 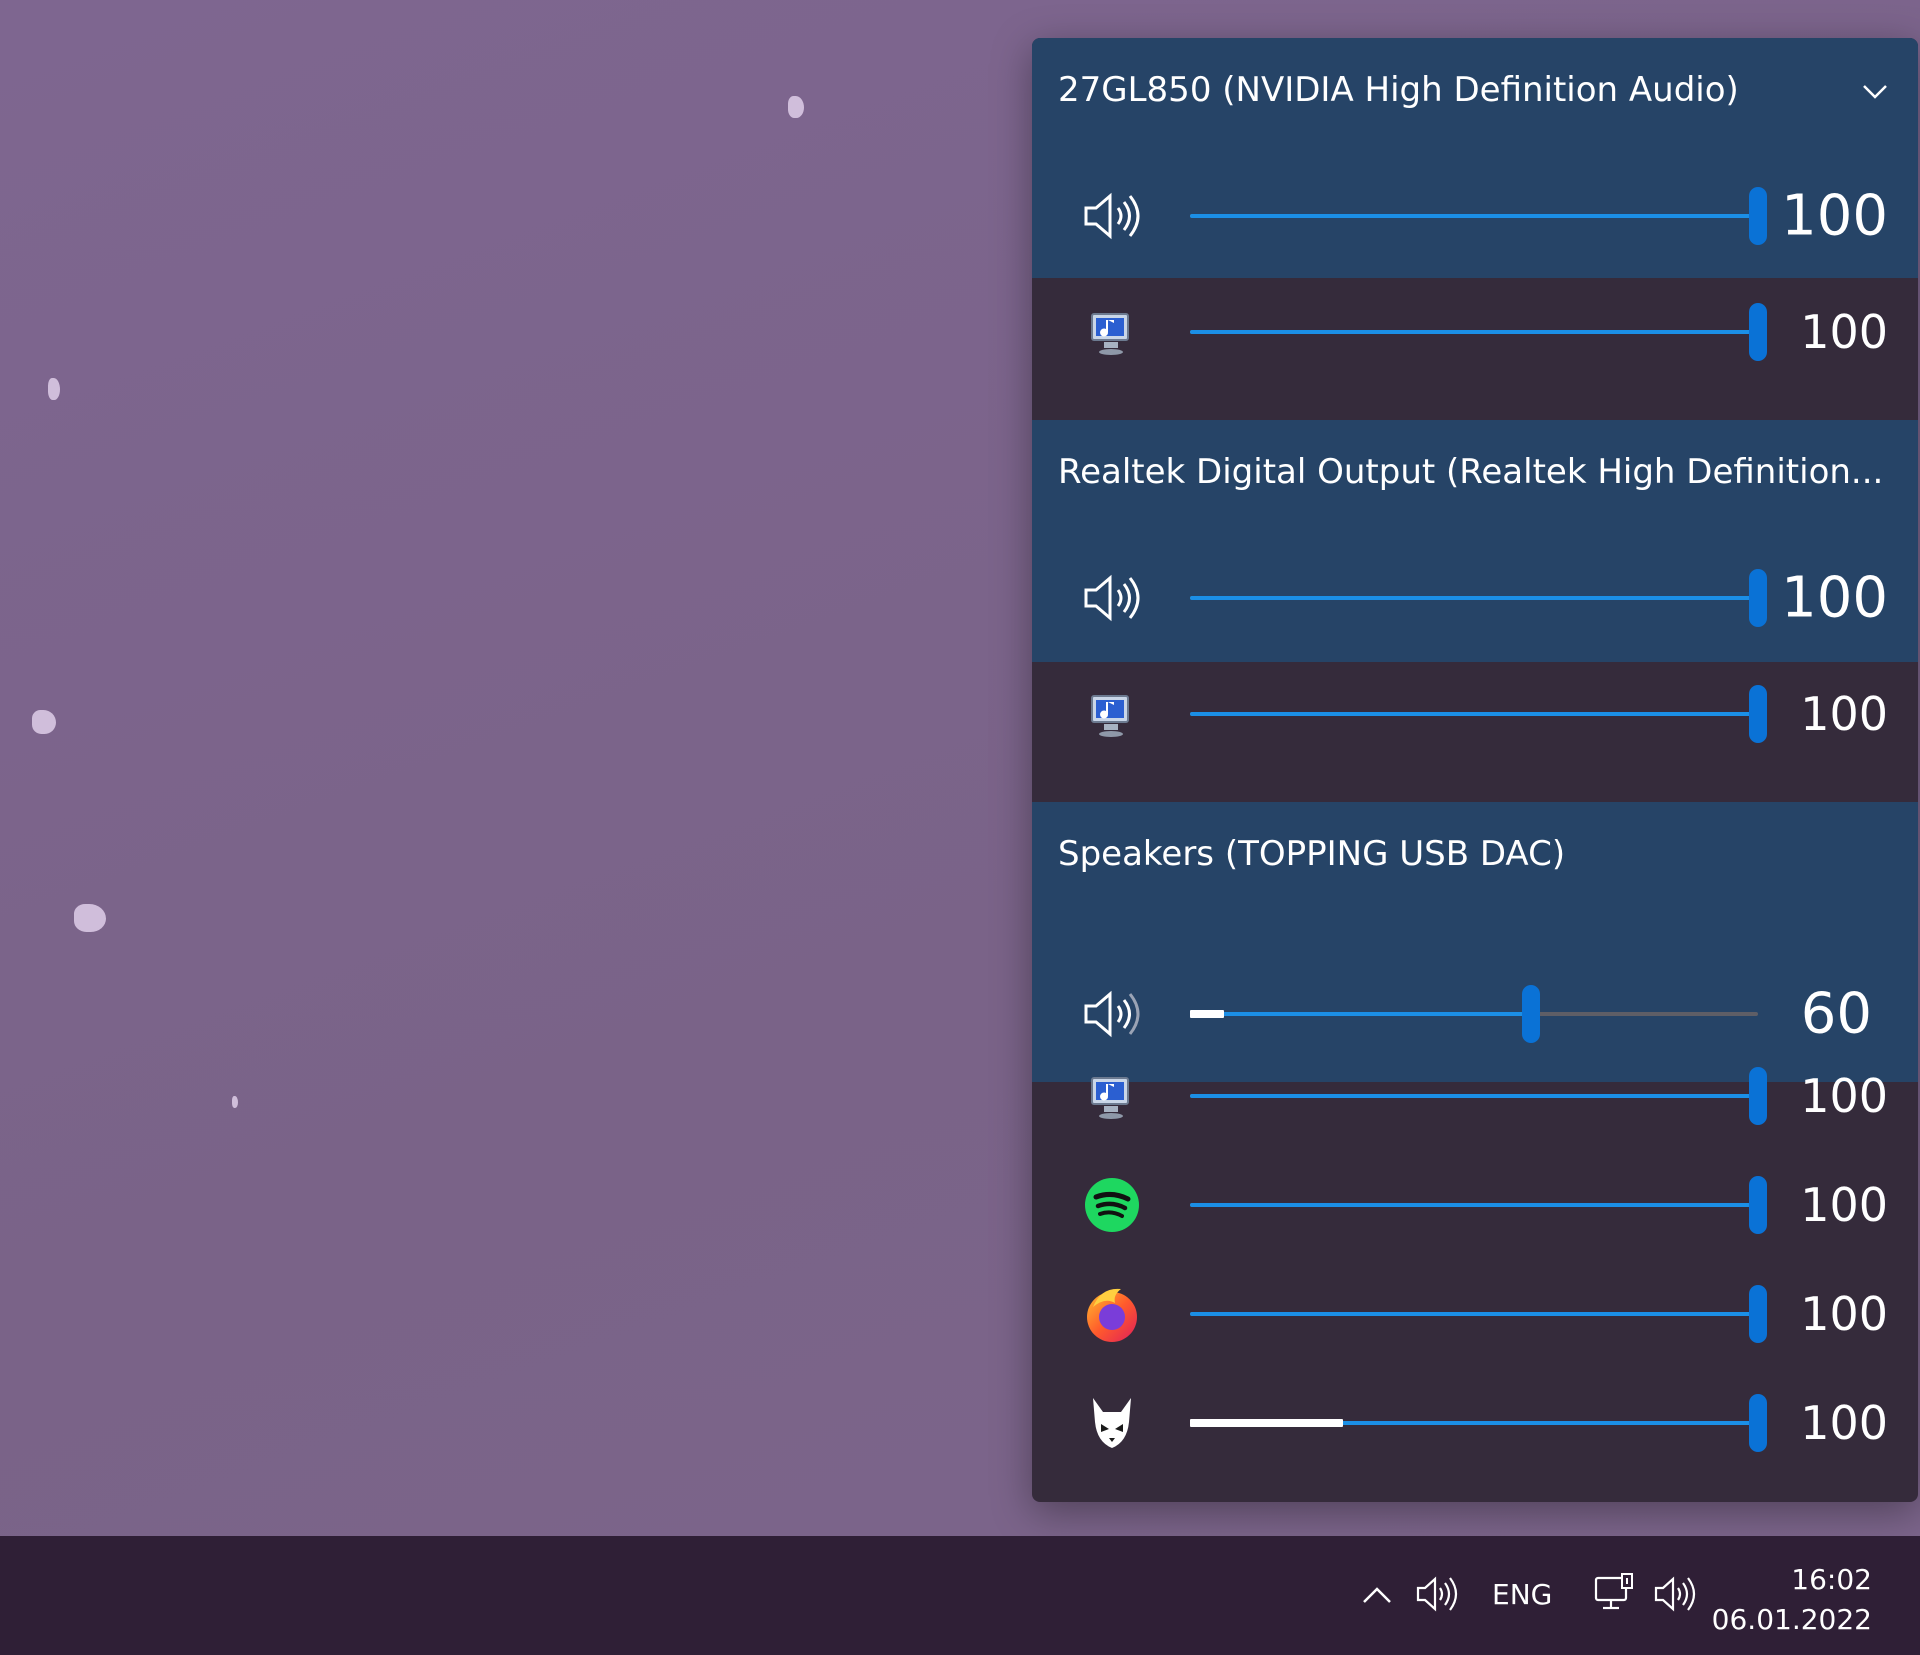 What do you see at coordinates (1437, 1594) in the screenshot?
I see `speaker-icon` at bounding box center [1437, 1594].